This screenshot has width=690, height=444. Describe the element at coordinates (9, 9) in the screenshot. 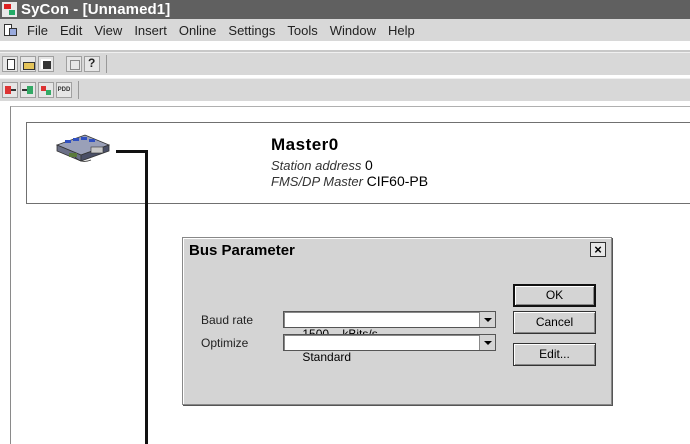

I see `sycon-app-icon` at that location.